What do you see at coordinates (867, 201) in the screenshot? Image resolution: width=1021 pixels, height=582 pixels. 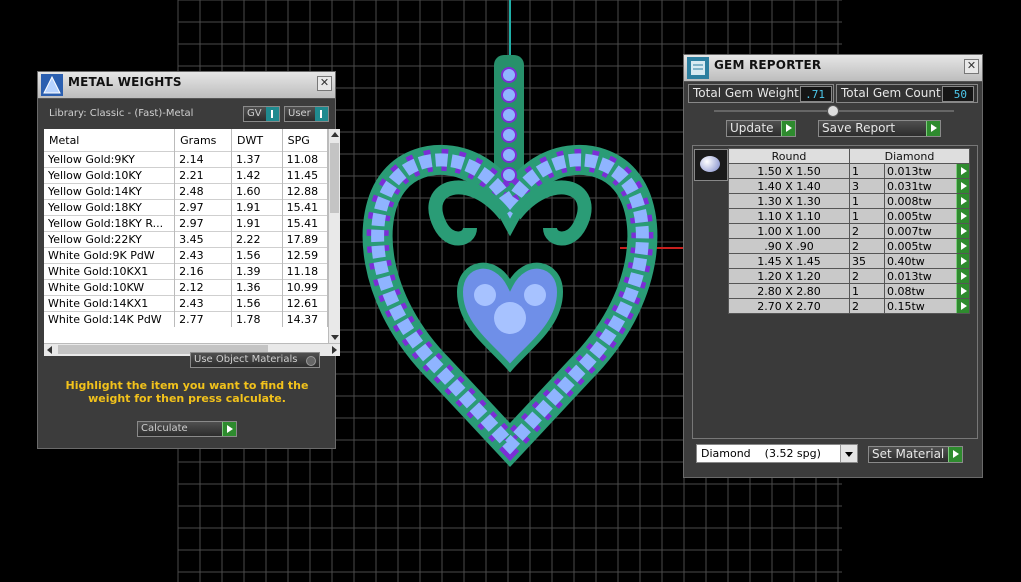 I see `gem-count-cell: 1` at bounding box center [867, 201].